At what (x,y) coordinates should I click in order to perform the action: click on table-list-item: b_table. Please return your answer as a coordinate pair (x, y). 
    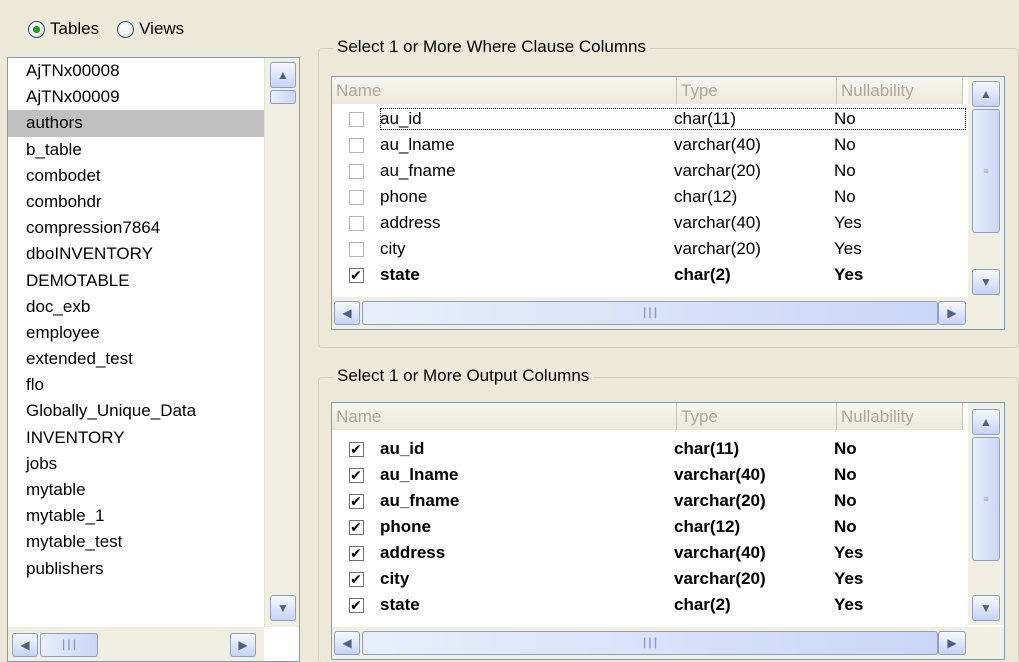
    Looking at the image, I should click on (136, 150).